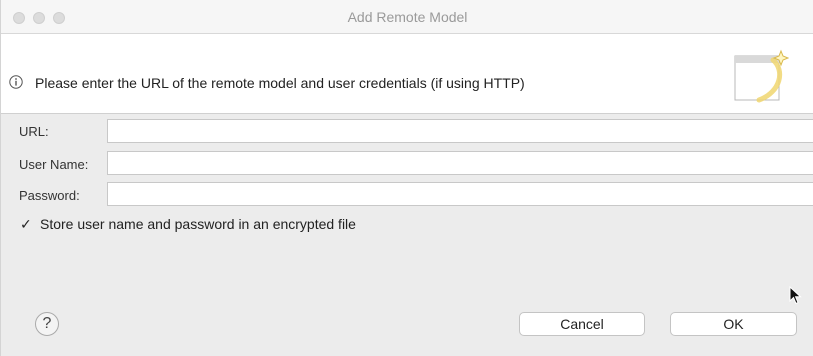 Image resolution: width=813 pixels, height=356 pixels. What do you see at coordinates (733, 324) in the screenshot?
I see `ok-button: OK` at bounding box center [733, 324].